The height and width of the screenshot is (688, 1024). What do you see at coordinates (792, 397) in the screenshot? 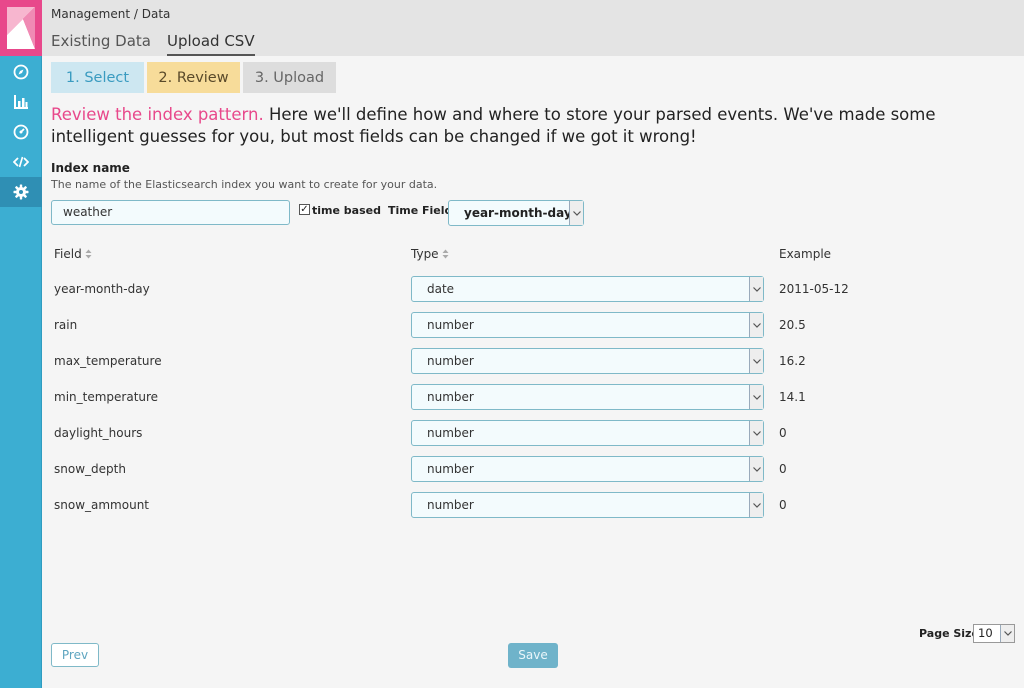
I see `example-value: 14.1` at bounding box center [792, 397].